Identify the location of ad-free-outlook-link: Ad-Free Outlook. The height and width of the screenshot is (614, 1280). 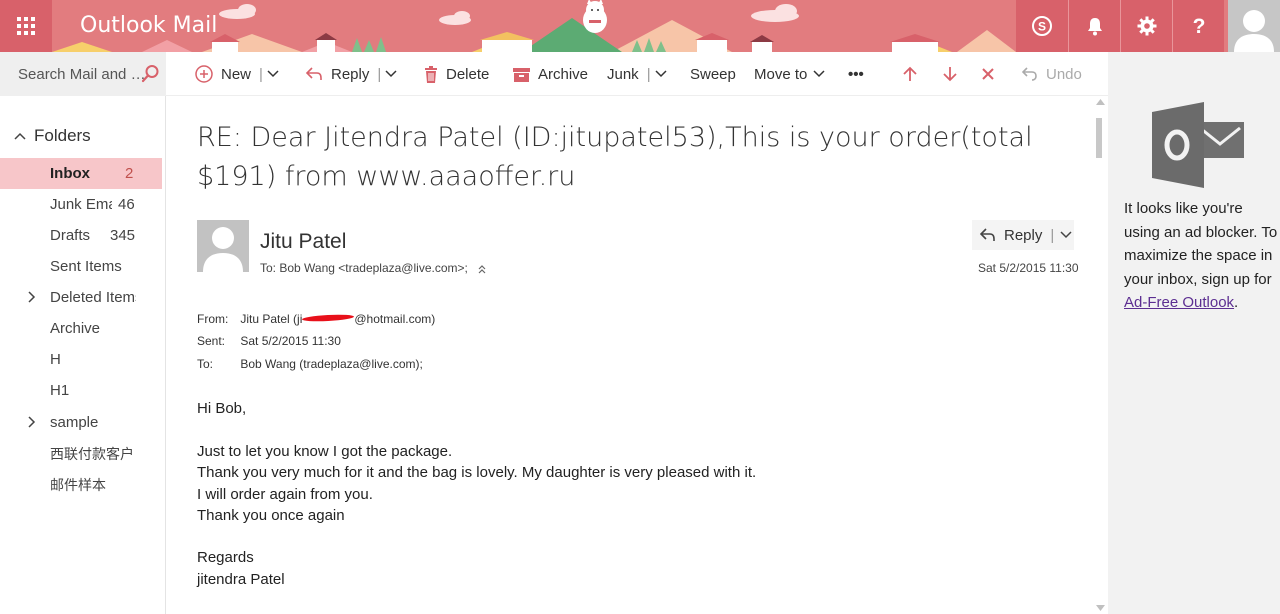
(1179, 302).